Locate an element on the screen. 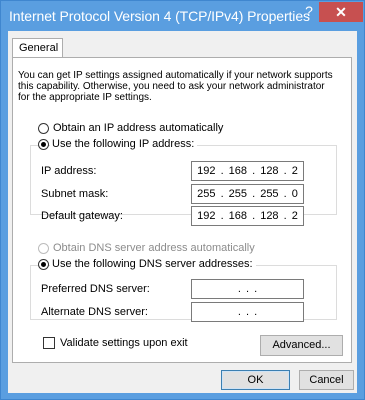 Image resolution: width=365 pixels, height=400 pixels. tab-general: General is located at coordinates (37, 48).